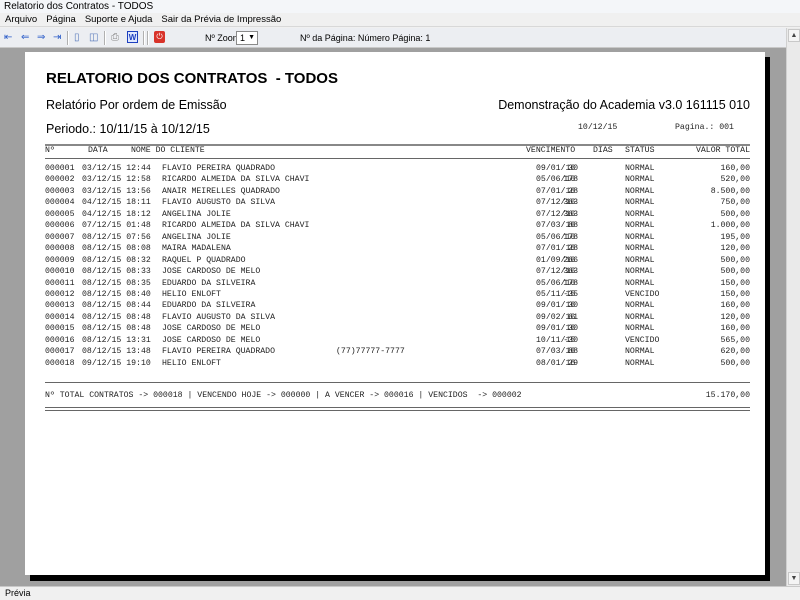  What do you see at coordinates (60, 191) in the screenshot?
I see `cell-num: 000003` at bounding box center [60, 191].